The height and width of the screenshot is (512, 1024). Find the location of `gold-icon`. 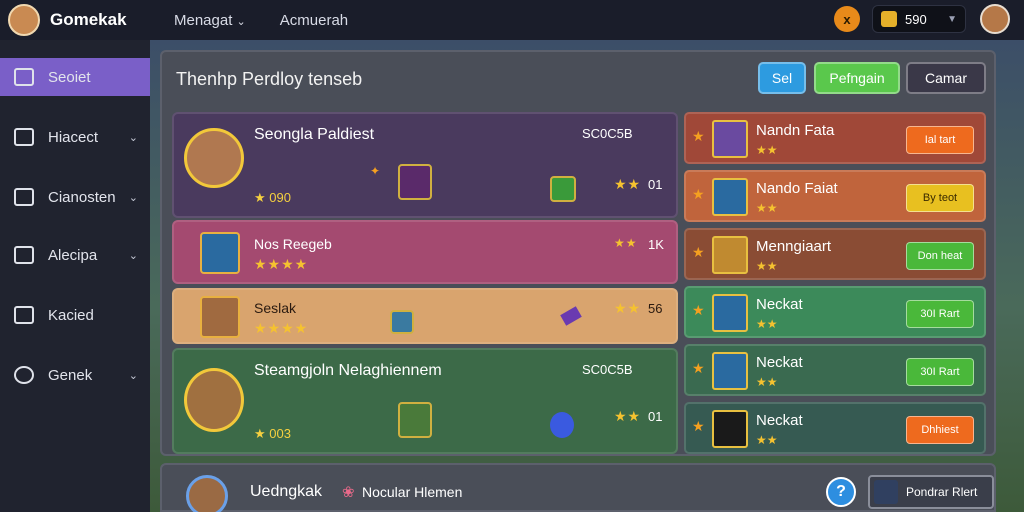

gold-icon is located at coordinates (889, 19).